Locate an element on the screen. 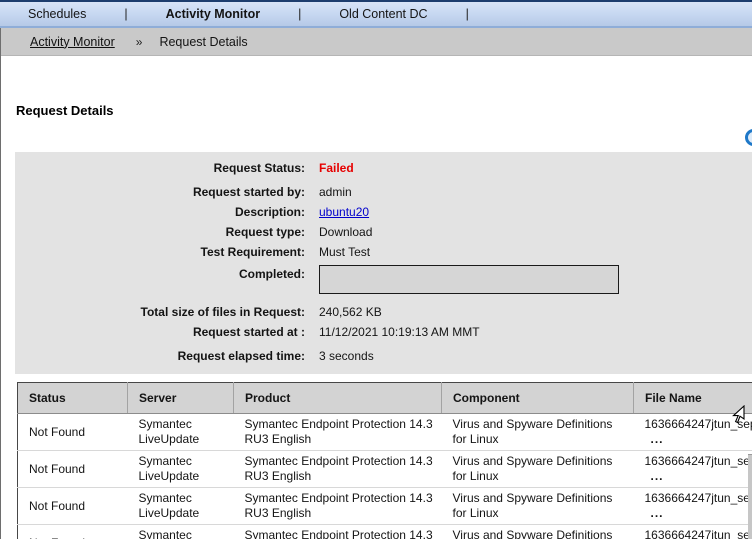 The width and height of the screenshot is (752, 539). detail-row-request-status: Request Status: Failed is located at coordinates (383, 168).